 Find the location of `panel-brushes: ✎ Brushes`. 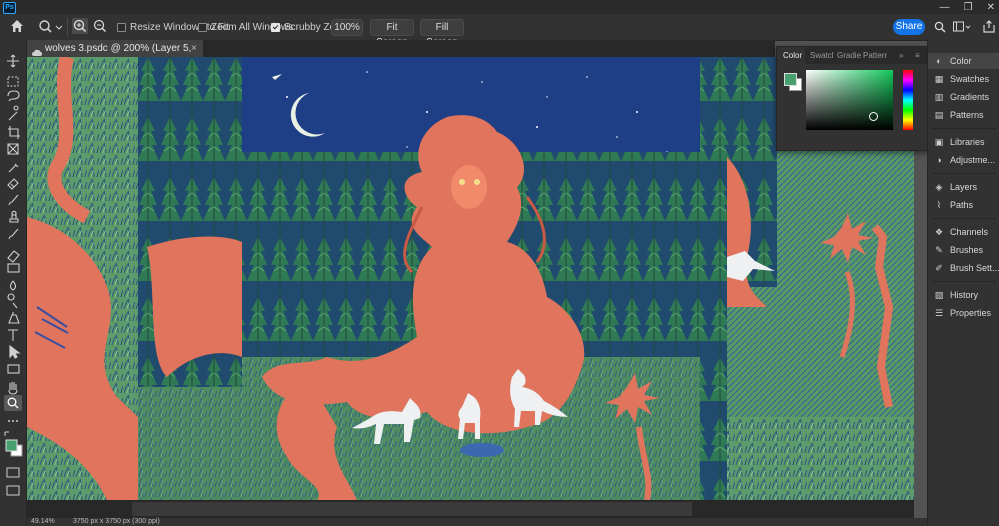

panel-brushes: ✎ Brushes is located at coordinates (963, 250).